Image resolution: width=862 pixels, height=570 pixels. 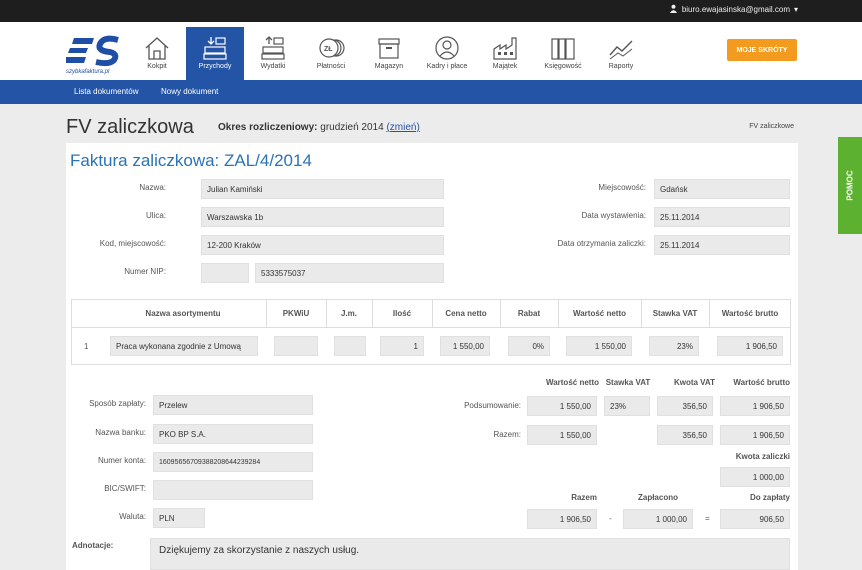 What do you see at coordinates (179, 518) in the screenshot?
I see `currency-select: PLN` at bounding box center [179, 518].